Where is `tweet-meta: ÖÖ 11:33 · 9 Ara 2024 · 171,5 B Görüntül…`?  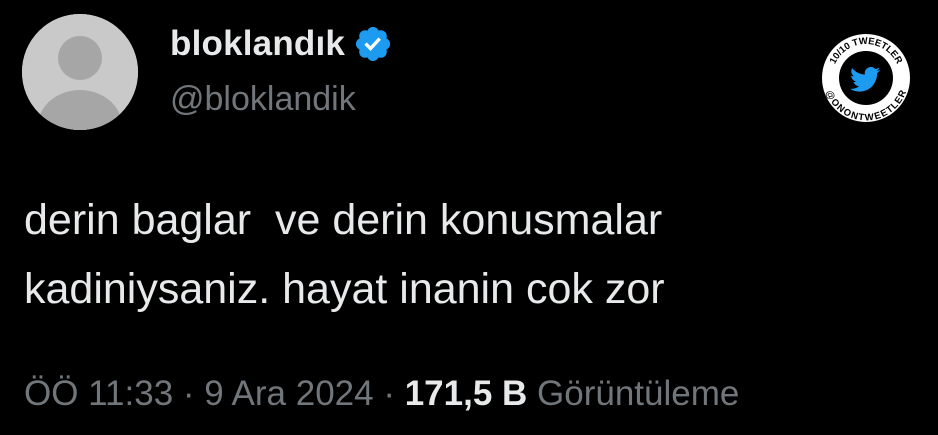
tweet-meta: ÖÖ 11:33 · 9 Ara 2024 · 171,5 B Görüntül… is located at coordinates (381, 394).